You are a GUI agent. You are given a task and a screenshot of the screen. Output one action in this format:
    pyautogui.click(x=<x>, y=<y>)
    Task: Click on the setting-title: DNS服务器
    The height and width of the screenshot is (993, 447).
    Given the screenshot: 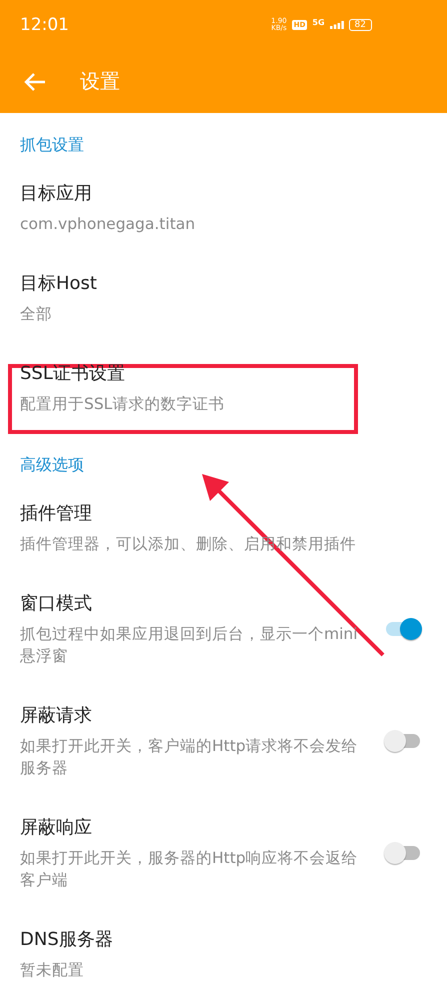 What is the action you would take?
    pyautogui.click(x=192, y=940)
    